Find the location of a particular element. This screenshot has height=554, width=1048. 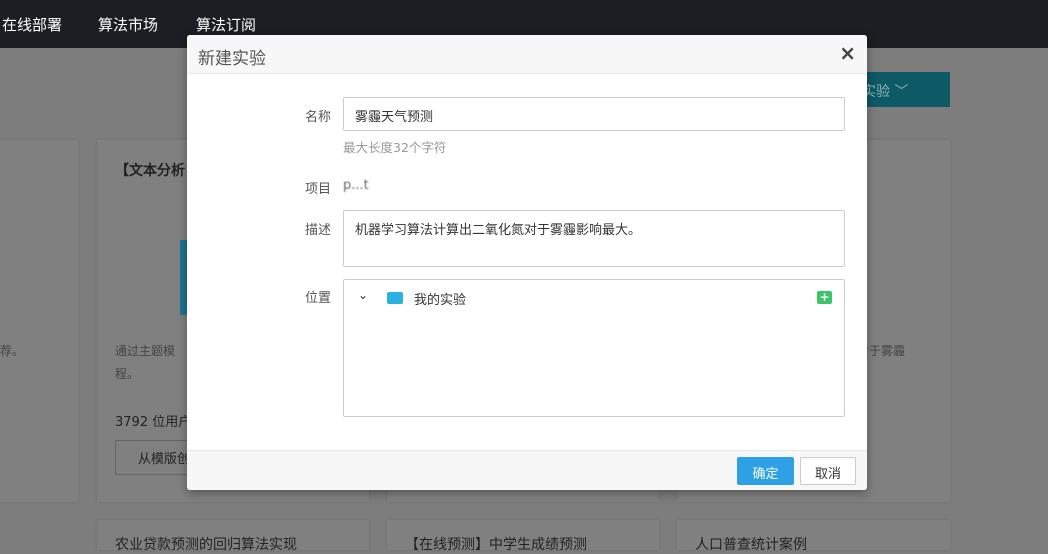

close-icon: × is located at coordinates (847, 53).